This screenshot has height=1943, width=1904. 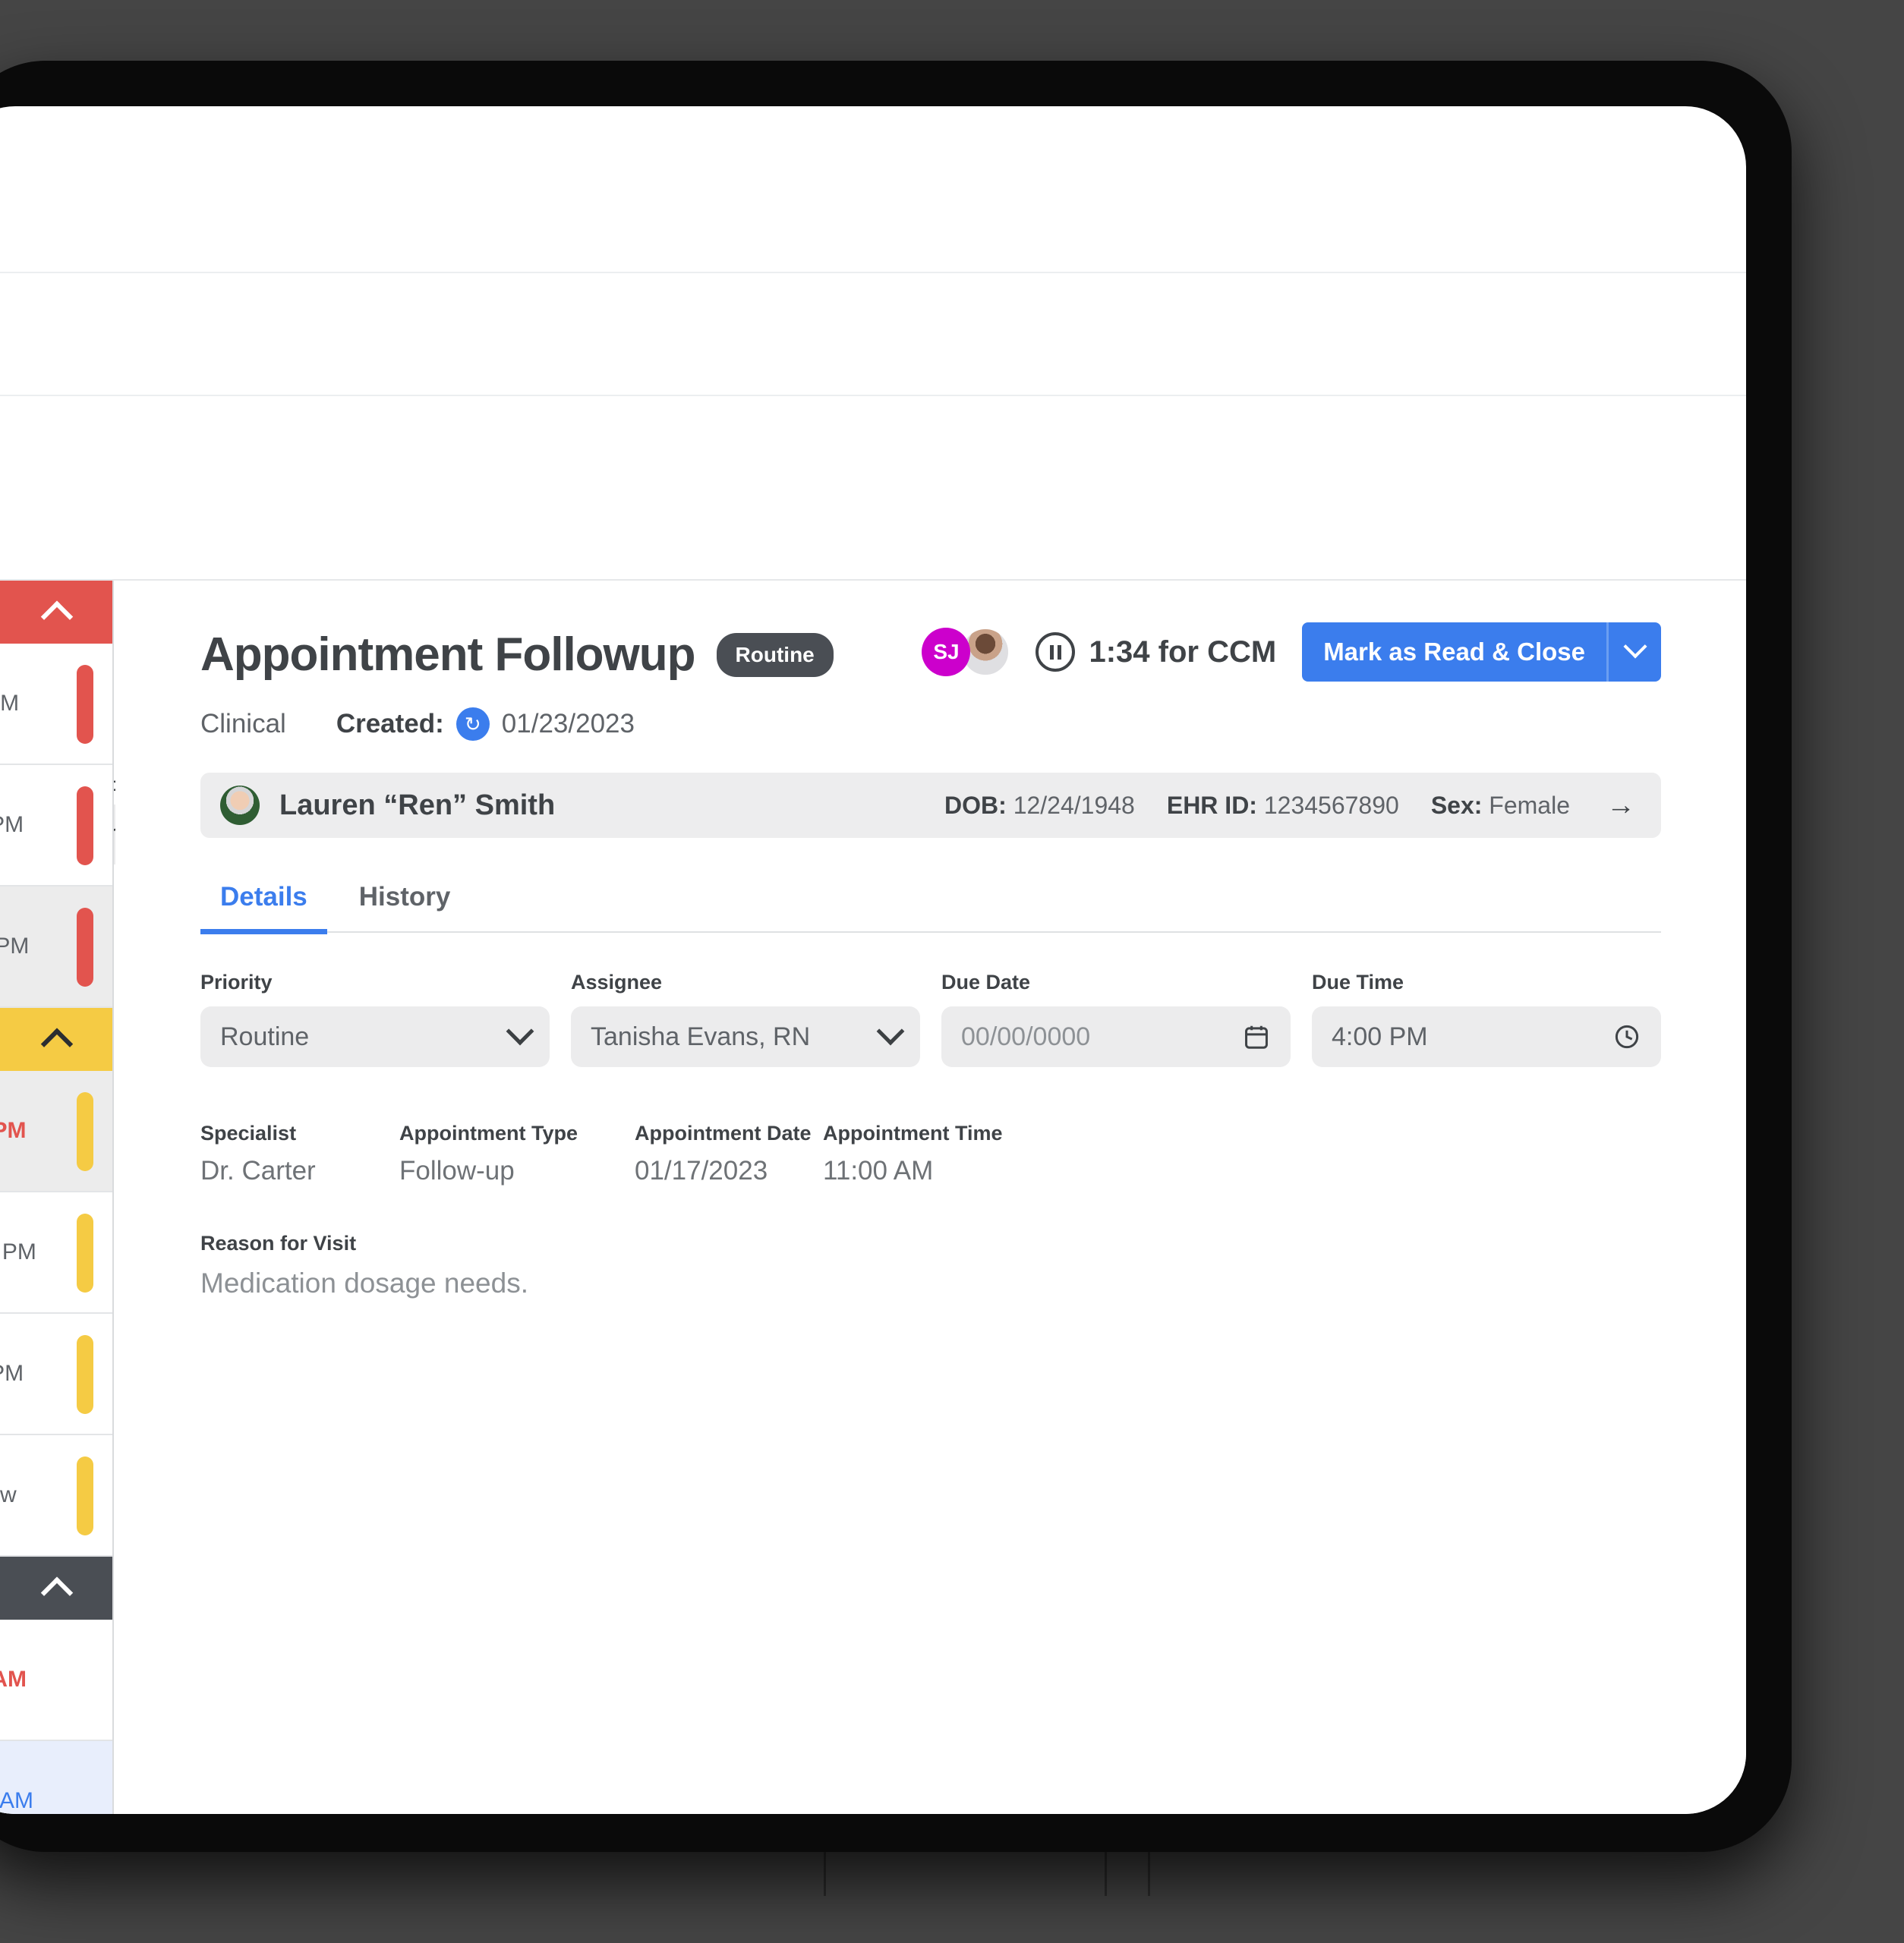 I want to click on group-header-urgent, so click(x=56, y=612).